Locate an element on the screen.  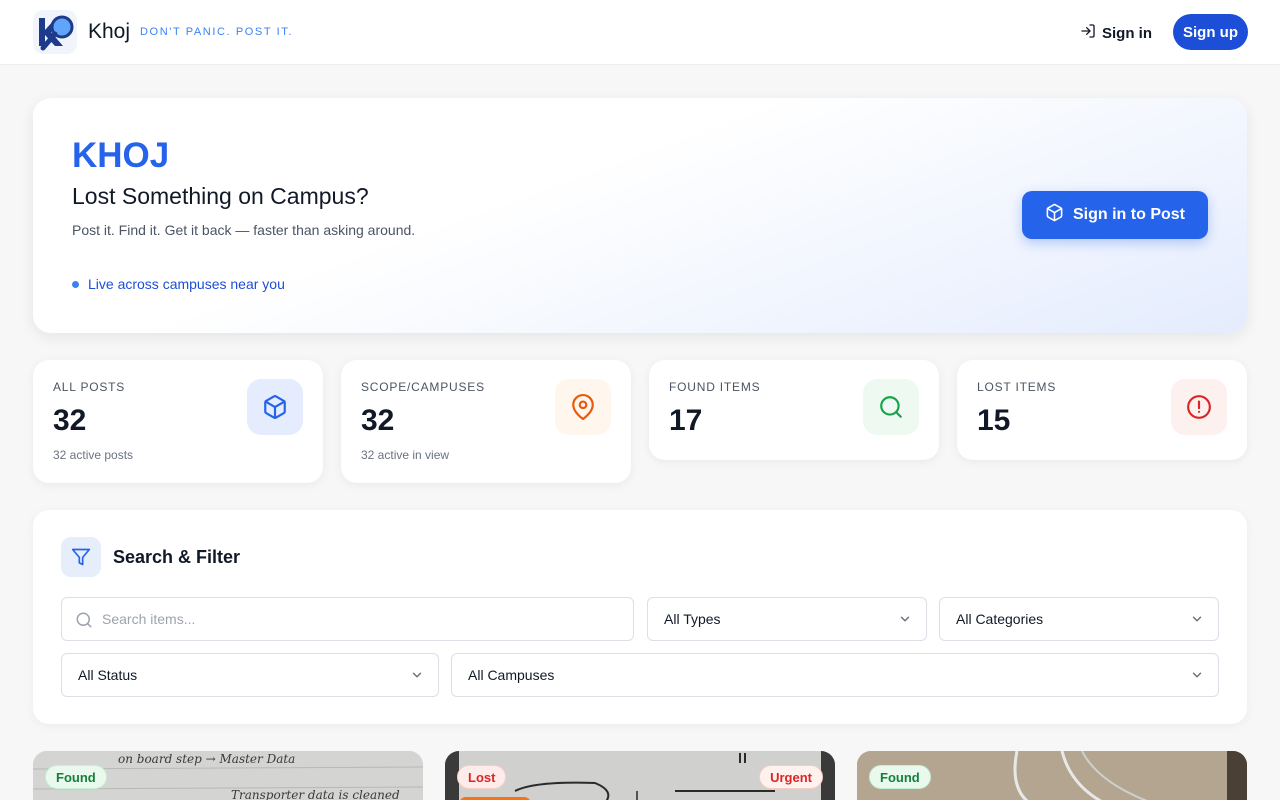
stat-value: 17 is located at coordinates (686, 420).